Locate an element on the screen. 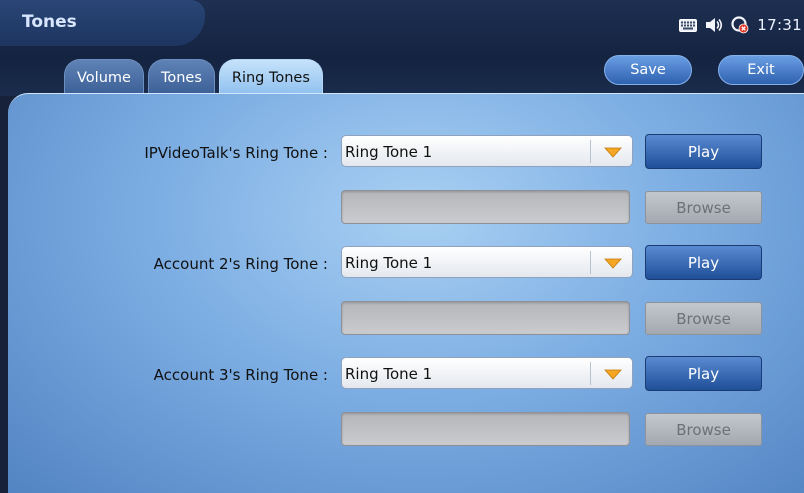 The height and width of the screenshot is (493, 804). exit-button: Exit is located at coordinates (761, 70).